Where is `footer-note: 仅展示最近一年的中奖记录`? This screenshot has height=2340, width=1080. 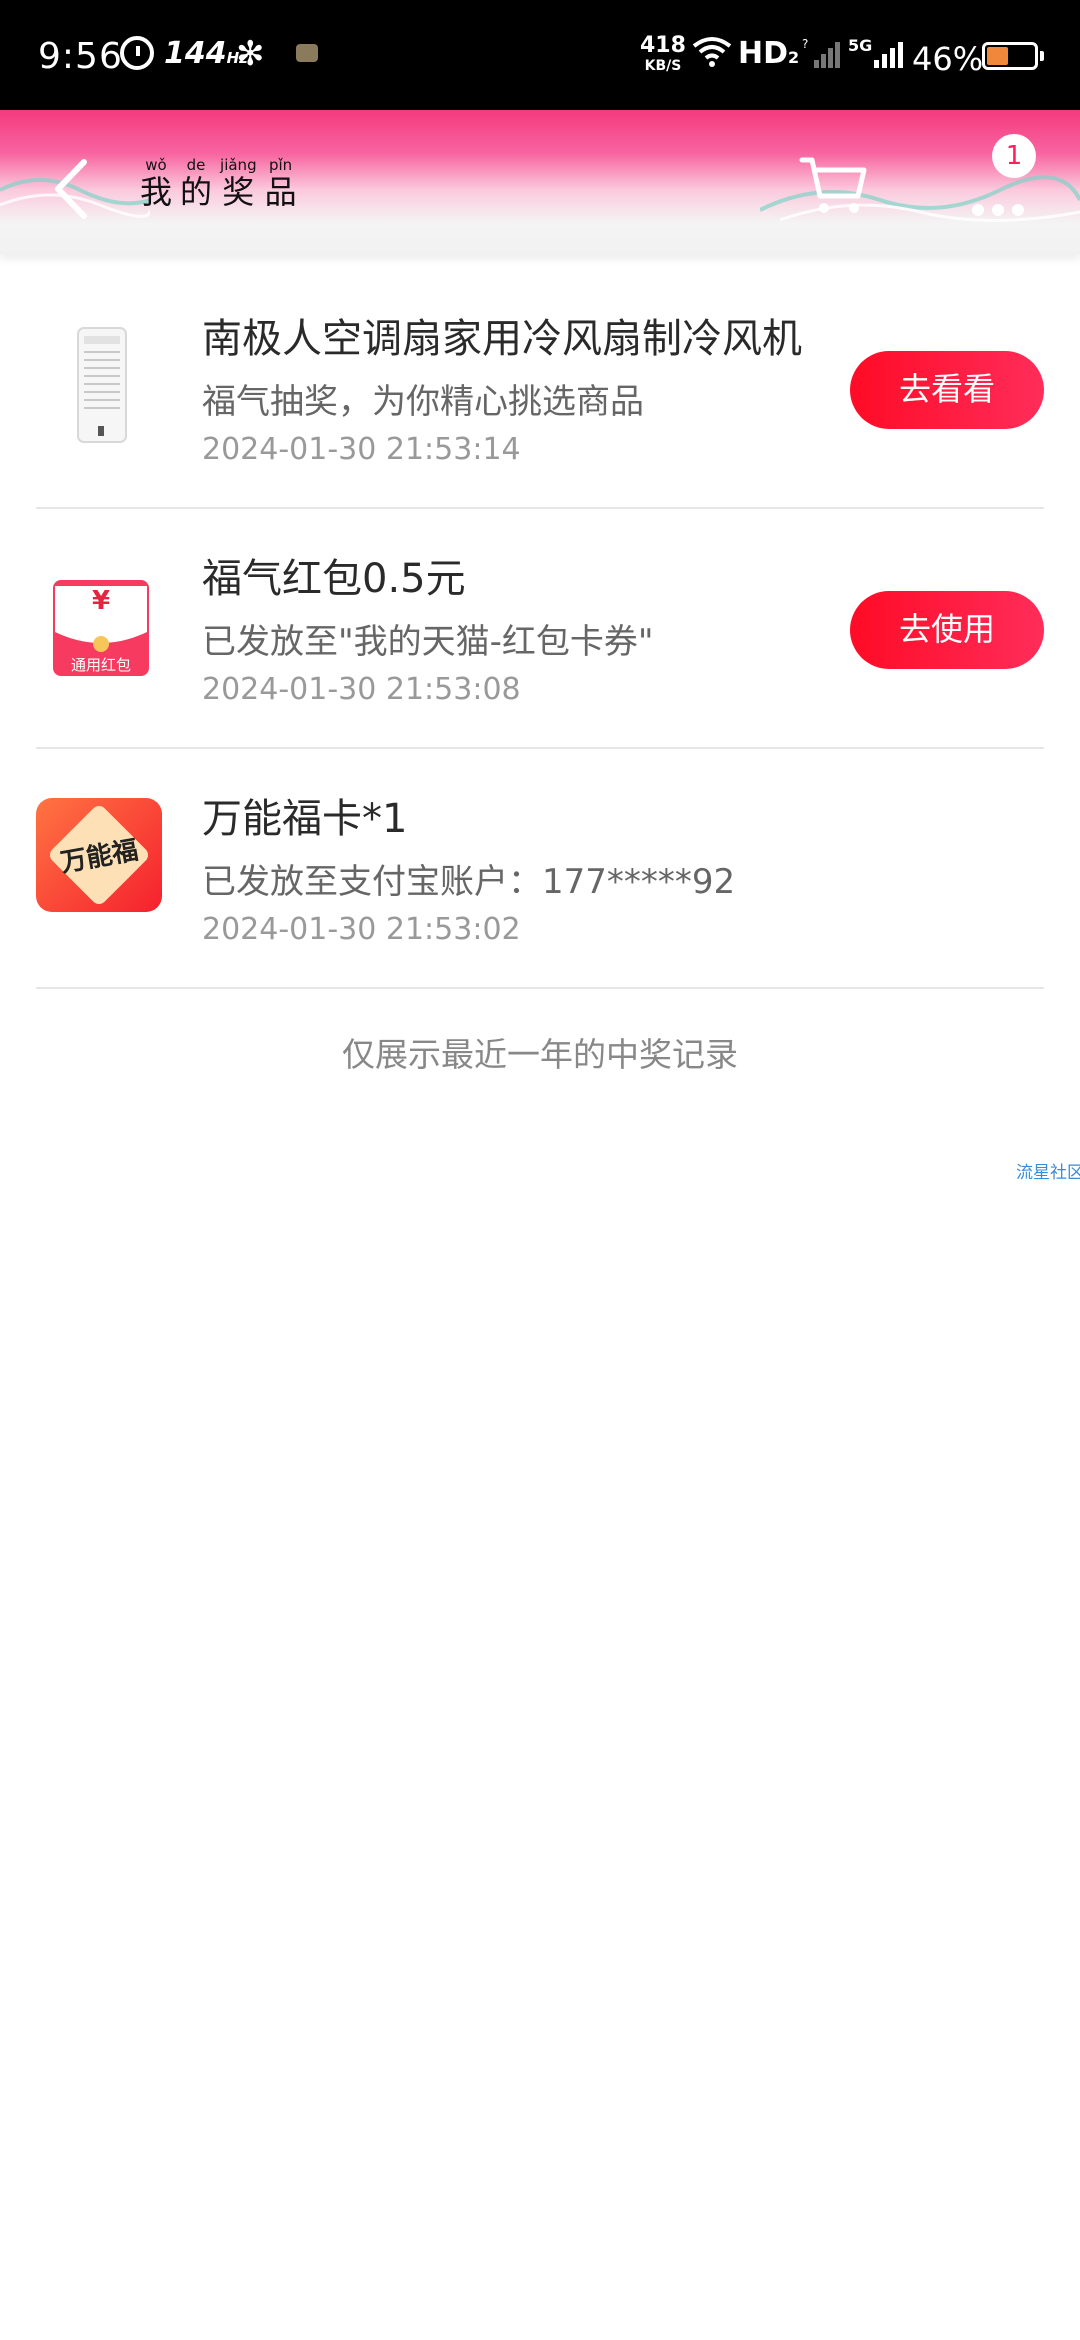
footer-note: 仅展示最近一年的中奖记录 is located at coordinates (540, 1054).